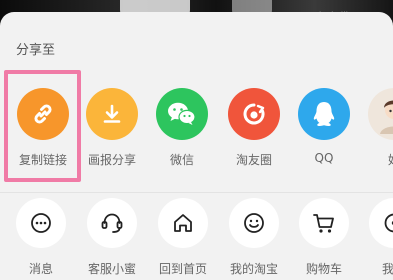 The width and height of the screenshot is (393, 280). I want to click on smile-icon, so click(254, 223).